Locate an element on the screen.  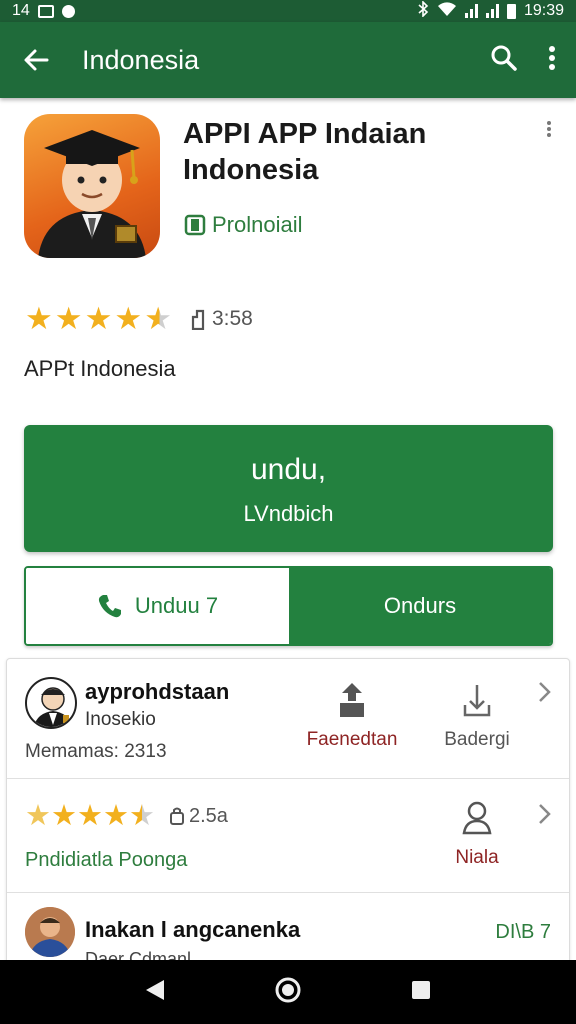
nav-home-icon is located at coordinates (288, 989).